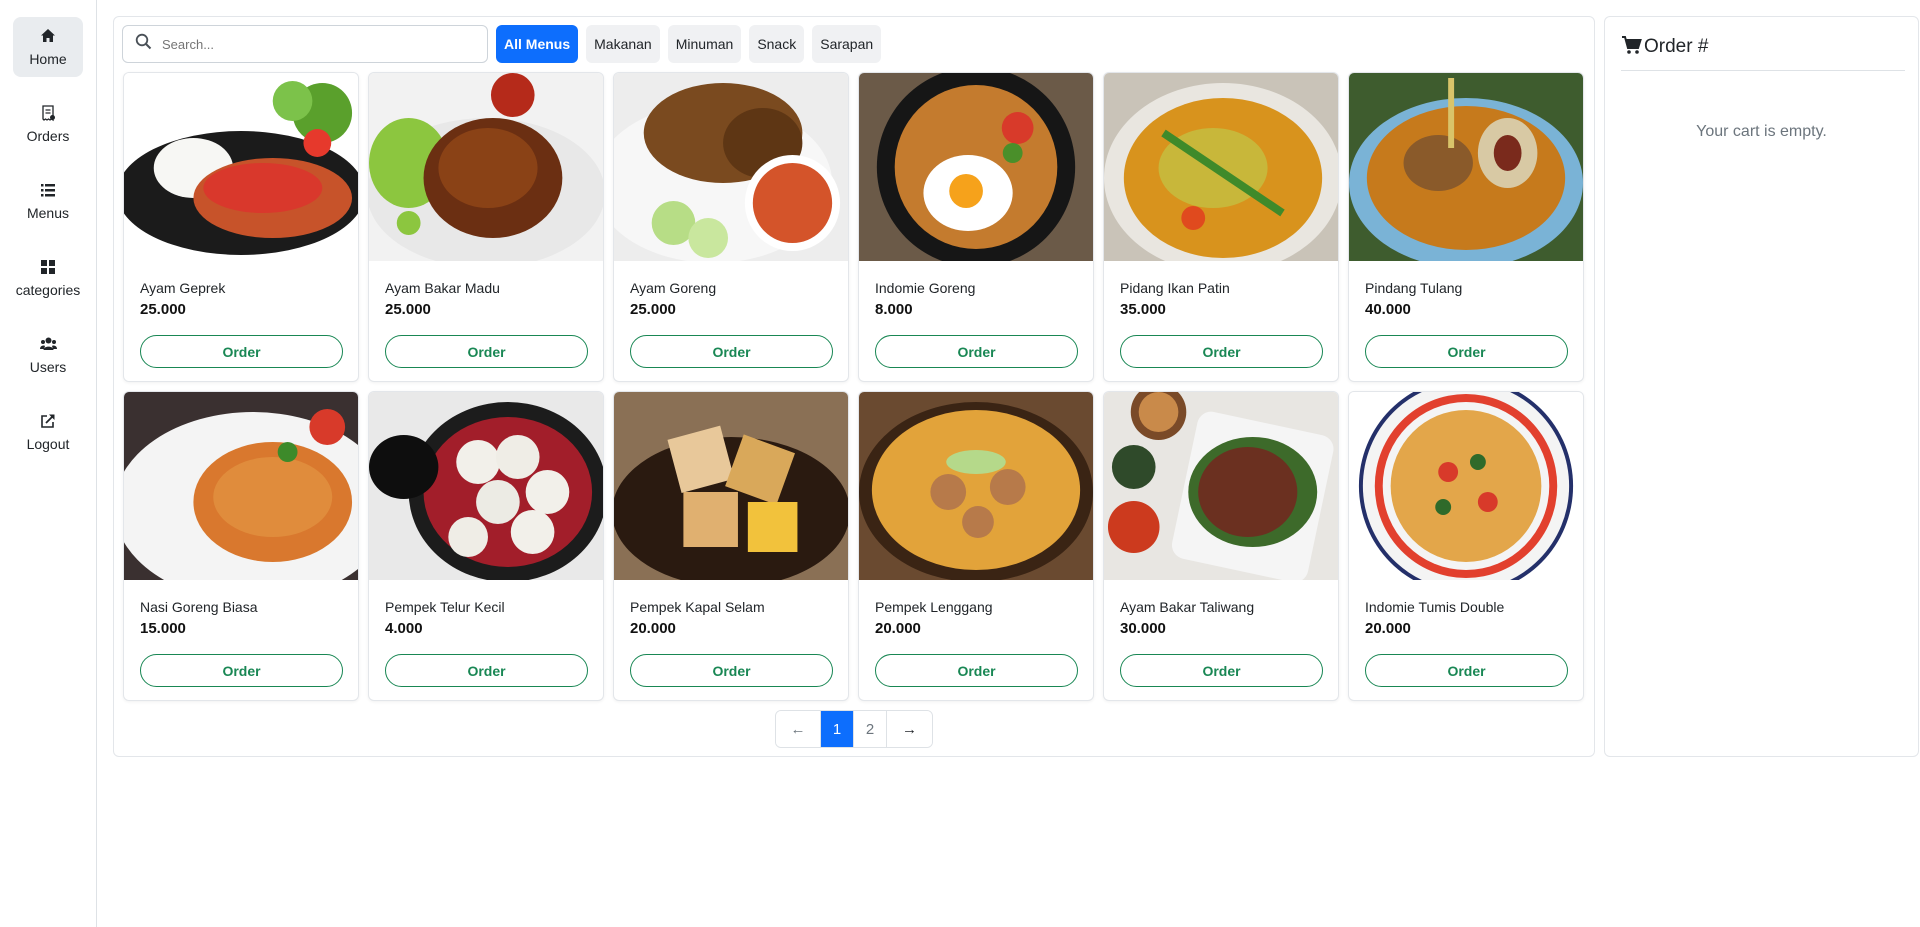 Image resolution: width=1920 pixels, height=927 pixels. Describe the element at coordinates (798, 729) in the screenshot. I see `previous-page-button: ←` at that location.